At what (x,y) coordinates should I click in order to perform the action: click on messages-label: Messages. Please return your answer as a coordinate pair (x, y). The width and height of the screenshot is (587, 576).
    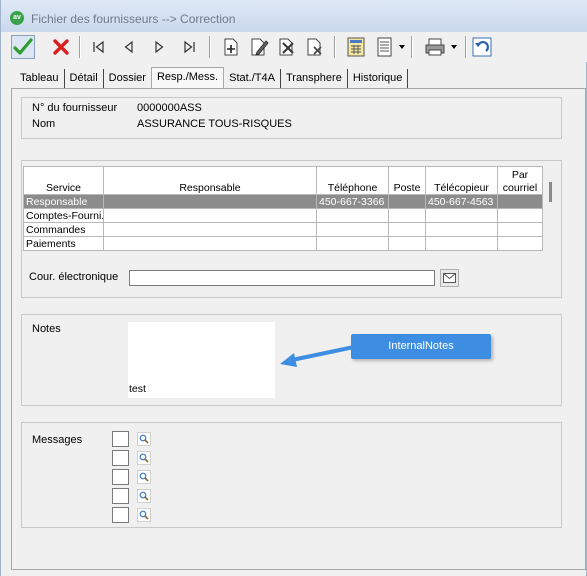
    Looking at the image, I should click on (57, 440).